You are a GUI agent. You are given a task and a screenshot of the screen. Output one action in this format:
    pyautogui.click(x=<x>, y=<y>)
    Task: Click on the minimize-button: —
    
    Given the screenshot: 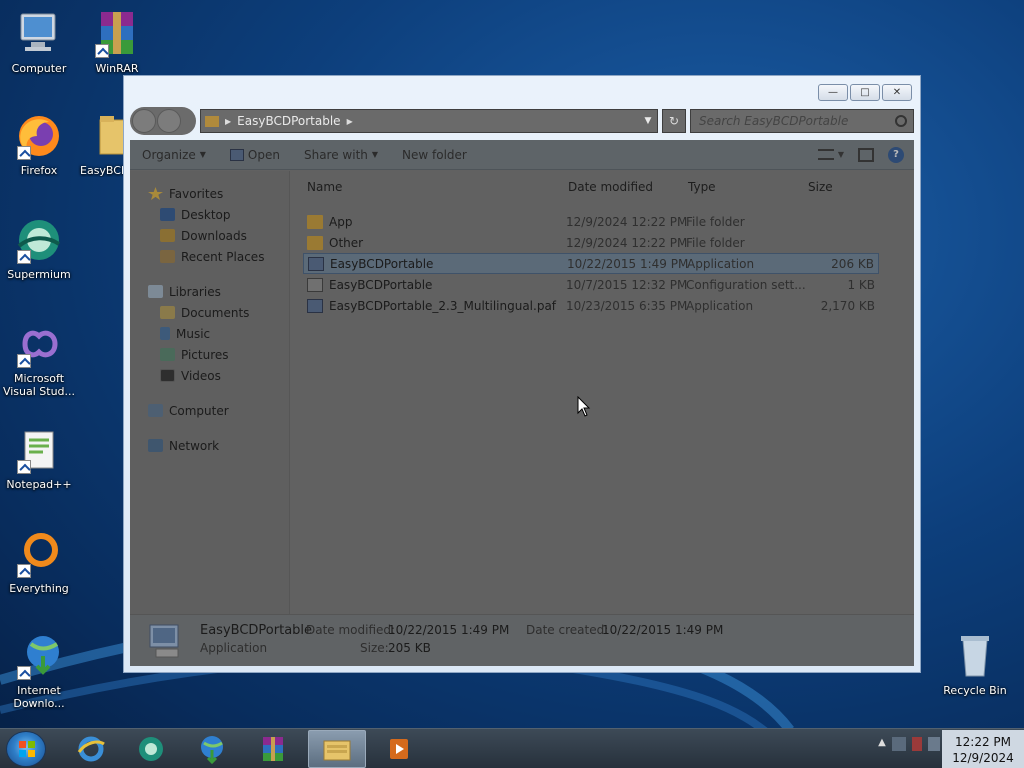 What is the action you would take?
    pyautogui.click(x=833, y=92)
    